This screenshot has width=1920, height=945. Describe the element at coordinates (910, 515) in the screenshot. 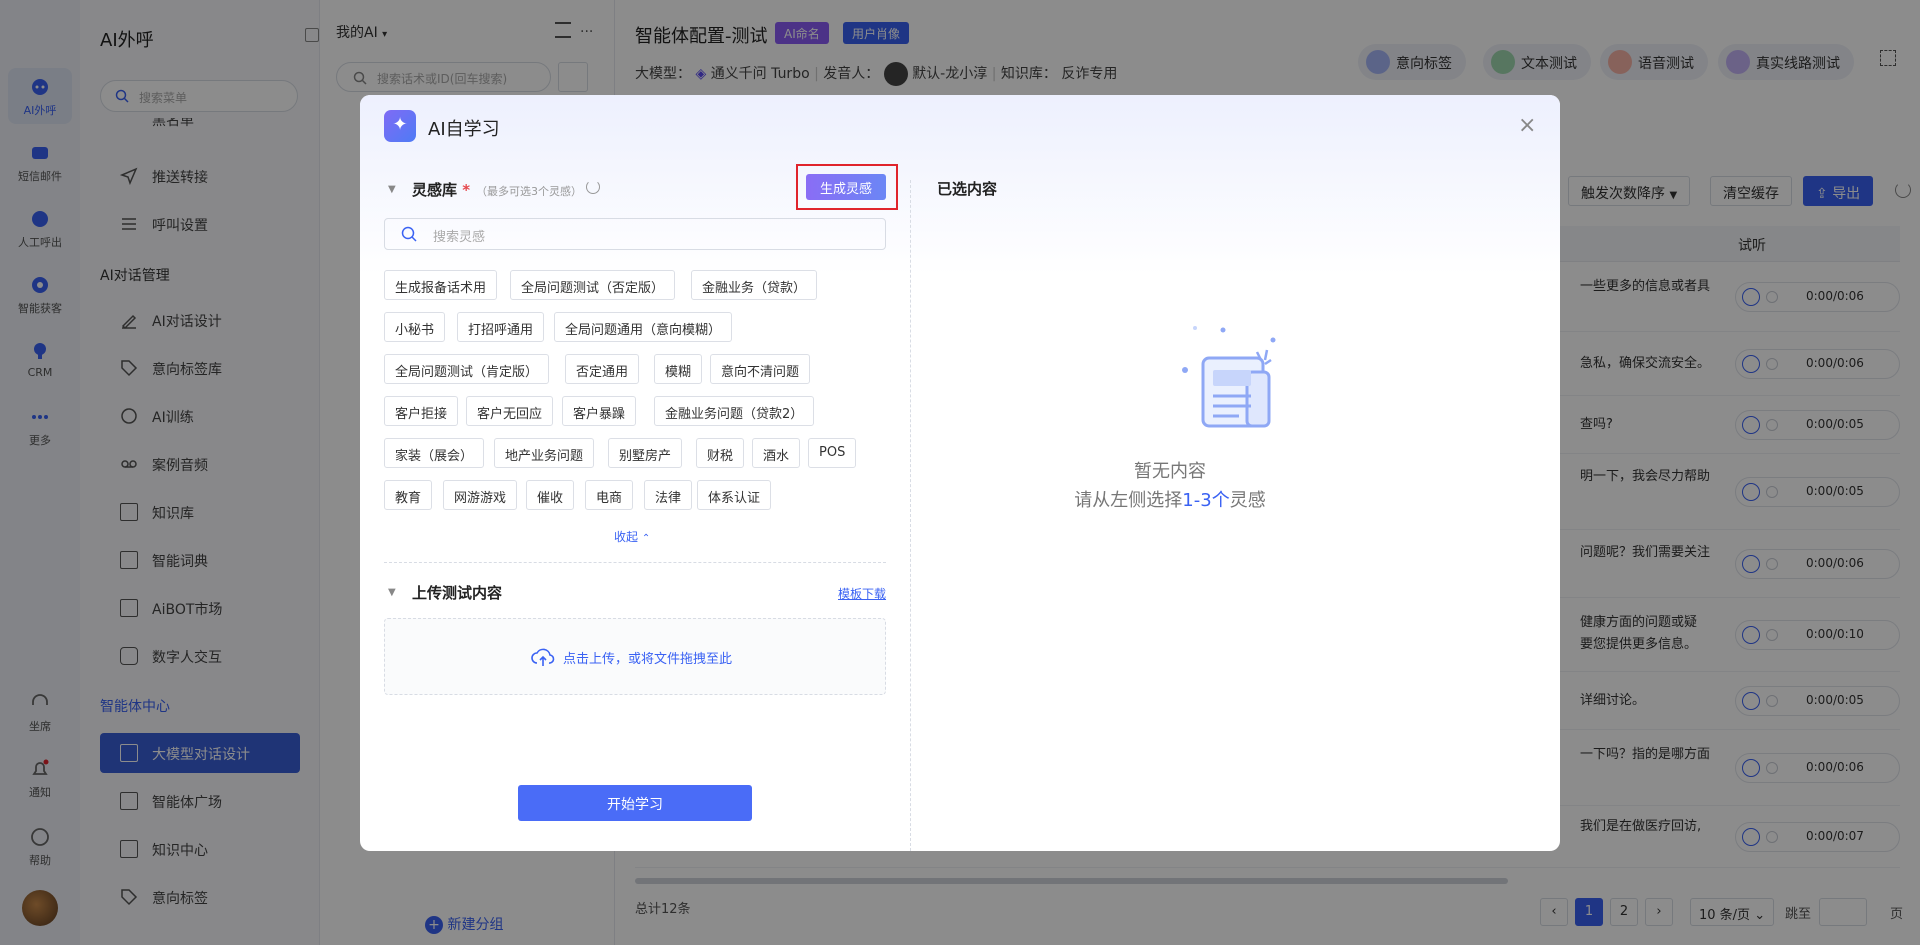

I see `column-divider` at that location.